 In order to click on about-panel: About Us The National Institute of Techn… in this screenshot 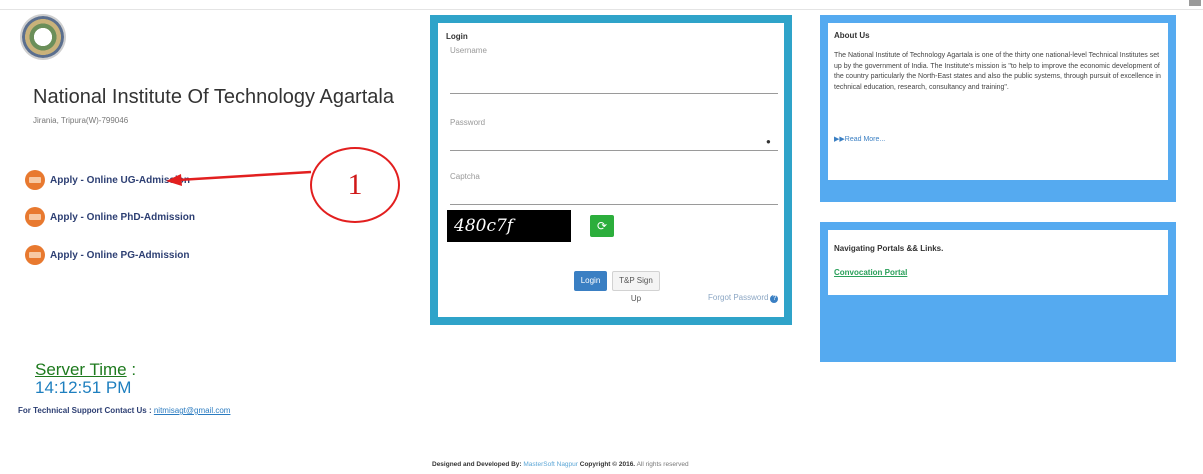, I will do `click(998, 108)`.